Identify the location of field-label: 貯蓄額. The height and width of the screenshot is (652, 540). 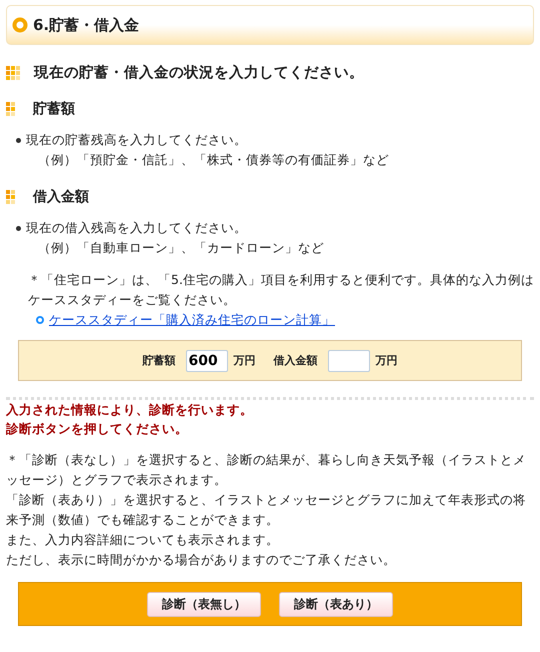
(159, 360).